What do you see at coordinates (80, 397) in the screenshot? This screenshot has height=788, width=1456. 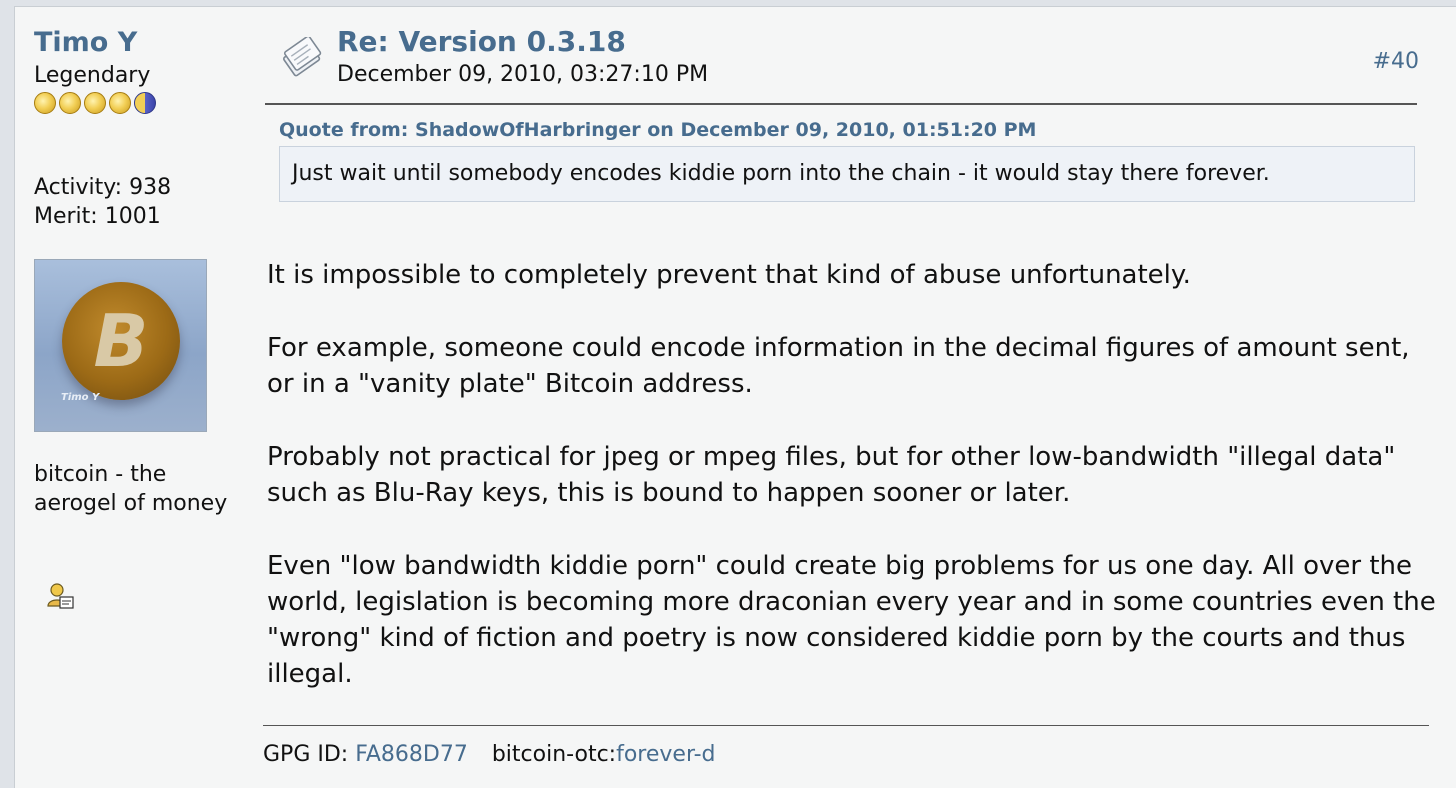 I see `avatar-caption: Timo Y` at bounding box center [80, 397].